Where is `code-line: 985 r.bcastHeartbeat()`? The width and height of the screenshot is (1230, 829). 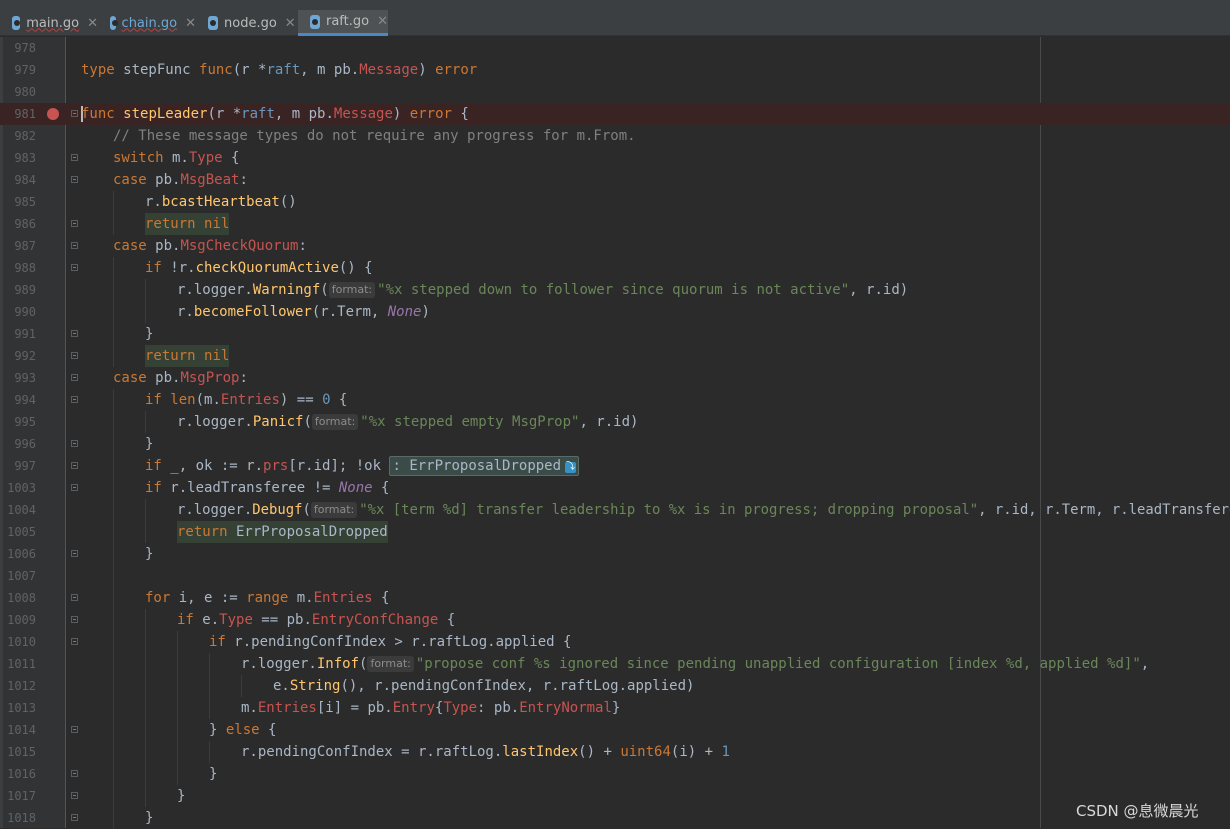
code-line: 985 r.bcastHeartbeat() is located at coordinates (615, 202).